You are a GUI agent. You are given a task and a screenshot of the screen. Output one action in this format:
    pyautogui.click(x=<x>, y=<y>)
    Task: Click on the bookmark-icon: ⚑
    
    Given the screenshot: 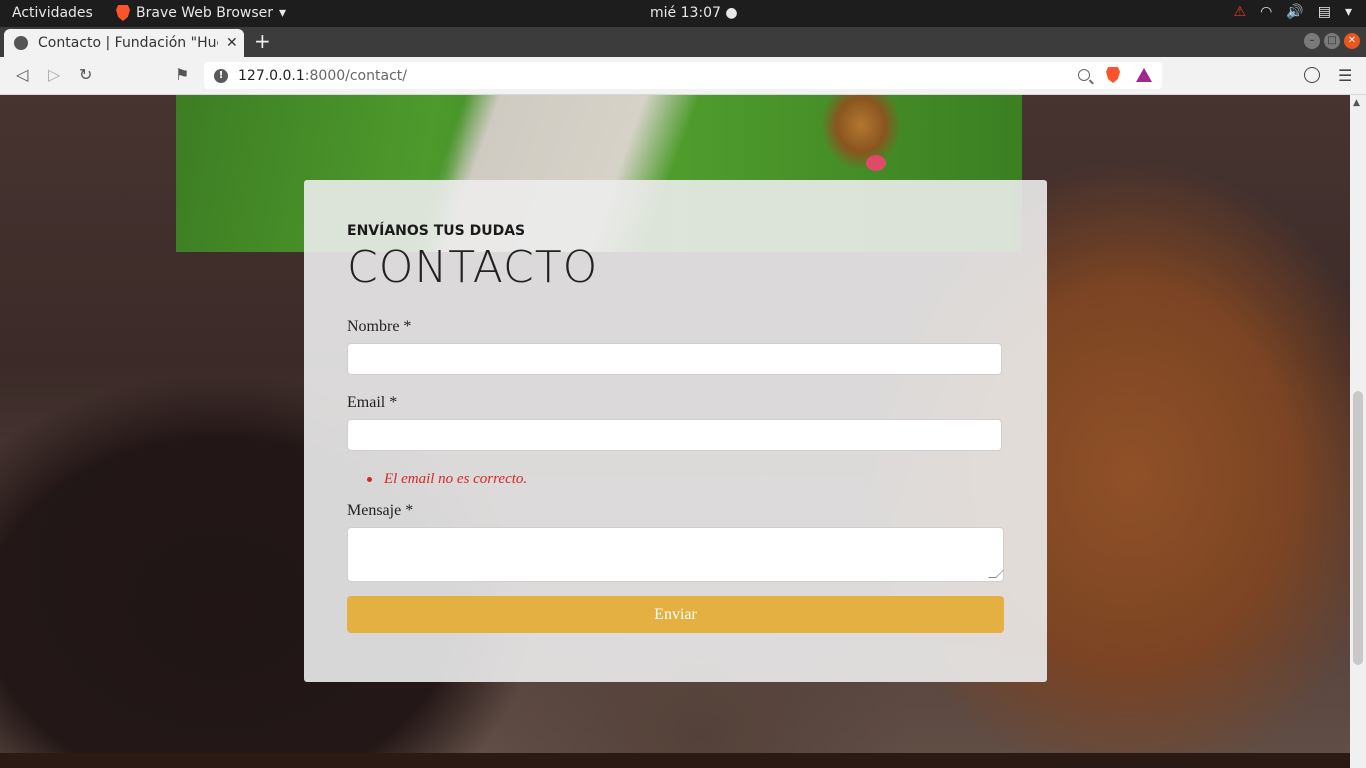 What is the action you would take?
    pyautogui.click(x=182, y=74)
    